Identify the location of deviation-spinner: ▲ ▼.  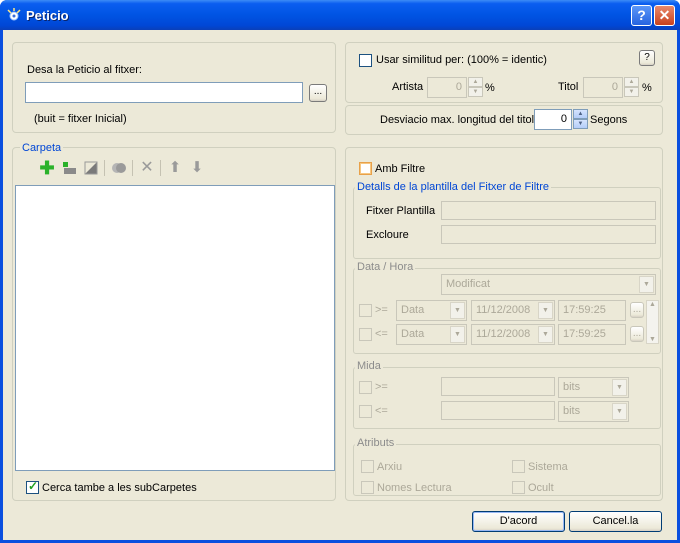
(580, 119).